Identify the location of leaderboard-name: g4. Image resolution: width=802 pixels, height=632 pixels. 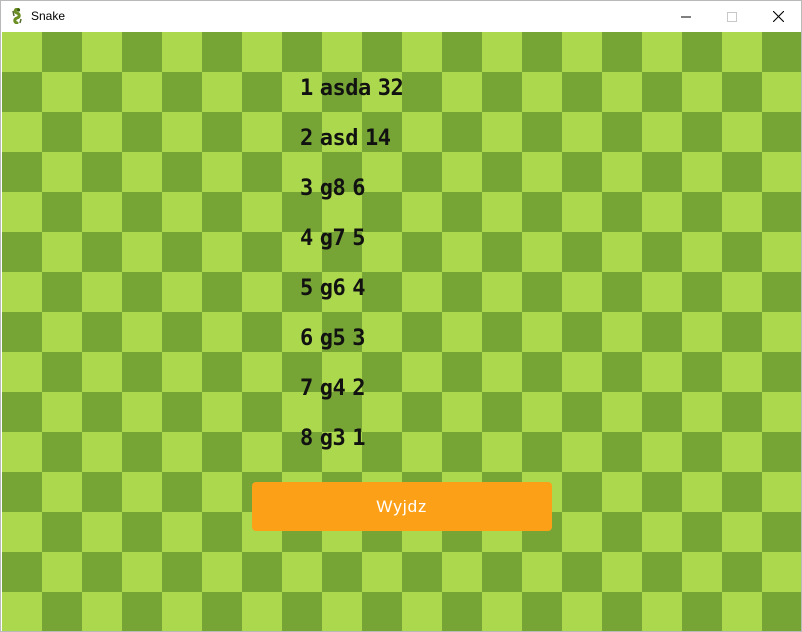
(332, 388).